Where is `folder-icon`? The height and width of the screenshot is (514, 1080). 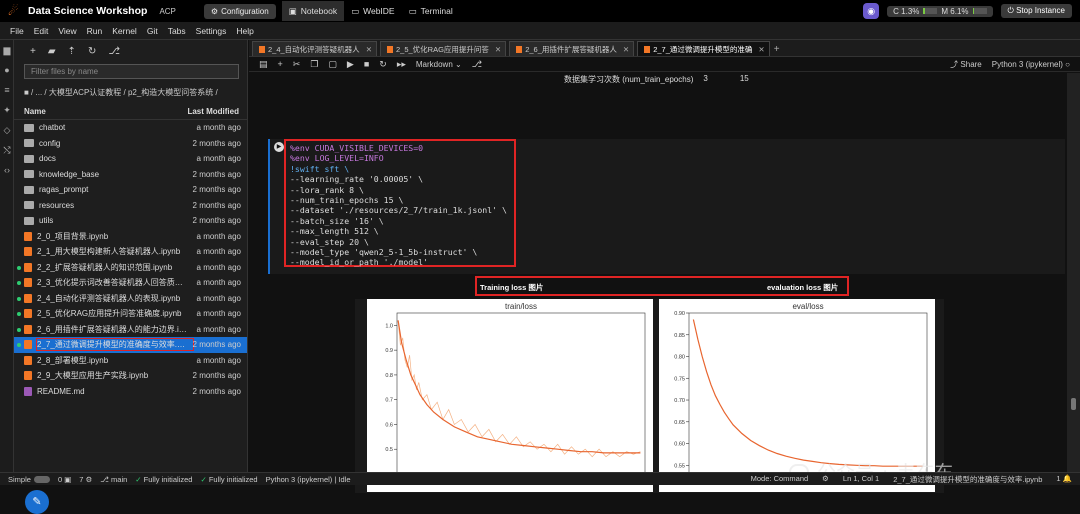 folder-icon is located at coordinates (29, 158).